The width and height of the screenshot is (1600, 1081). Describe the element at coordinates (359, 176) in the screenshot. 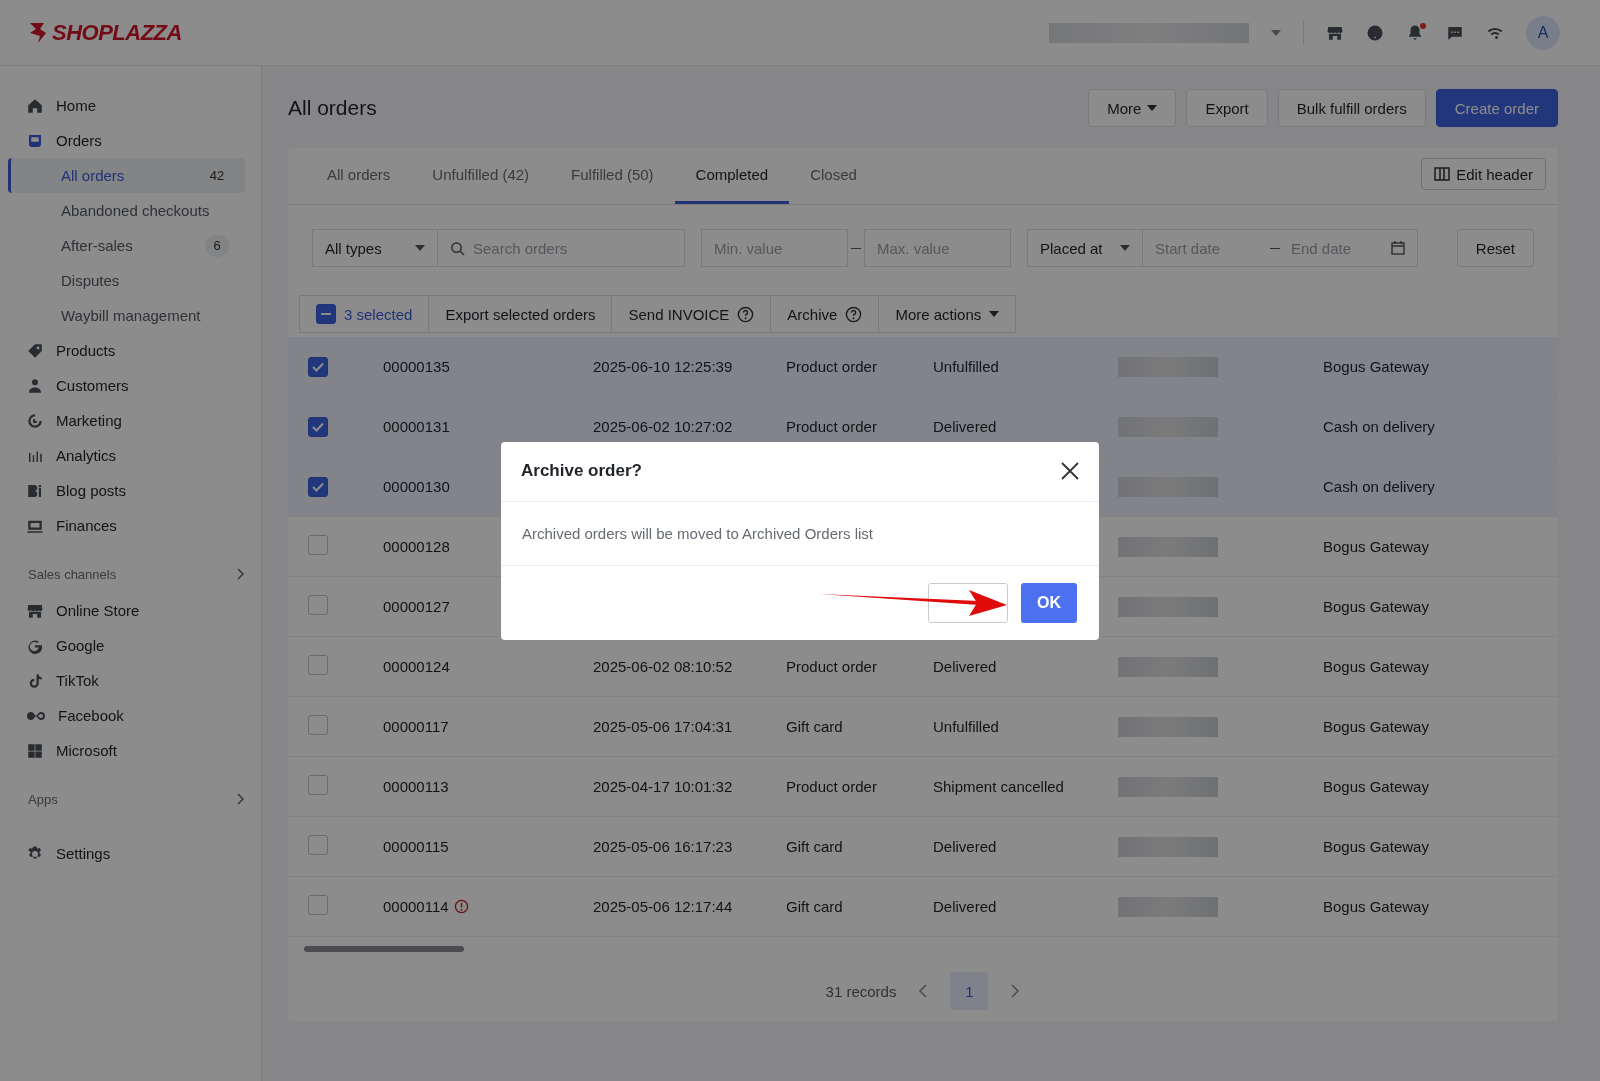

I see `tab: All orders` at that location.